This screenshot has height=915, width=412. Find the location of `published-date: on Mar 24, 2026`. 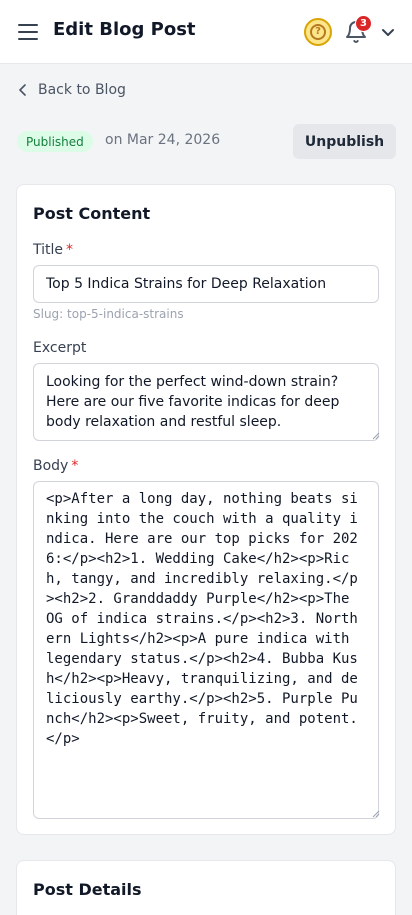

published-date: on Mar 24, 2026 is located at coordinates (163, 140).